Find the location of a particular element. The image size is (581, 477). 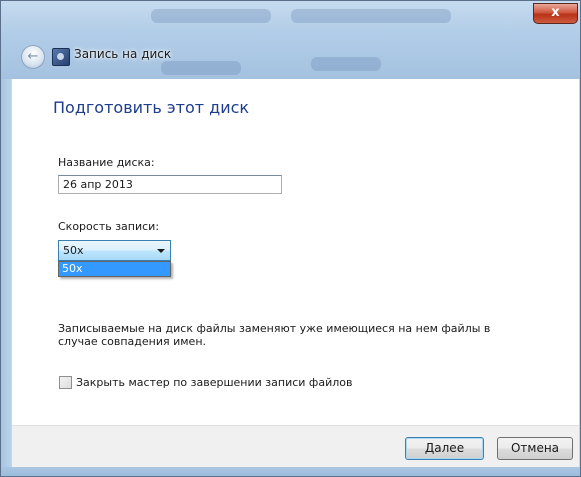

recording-speed-option: 50x is located at coordinates (114, 269).